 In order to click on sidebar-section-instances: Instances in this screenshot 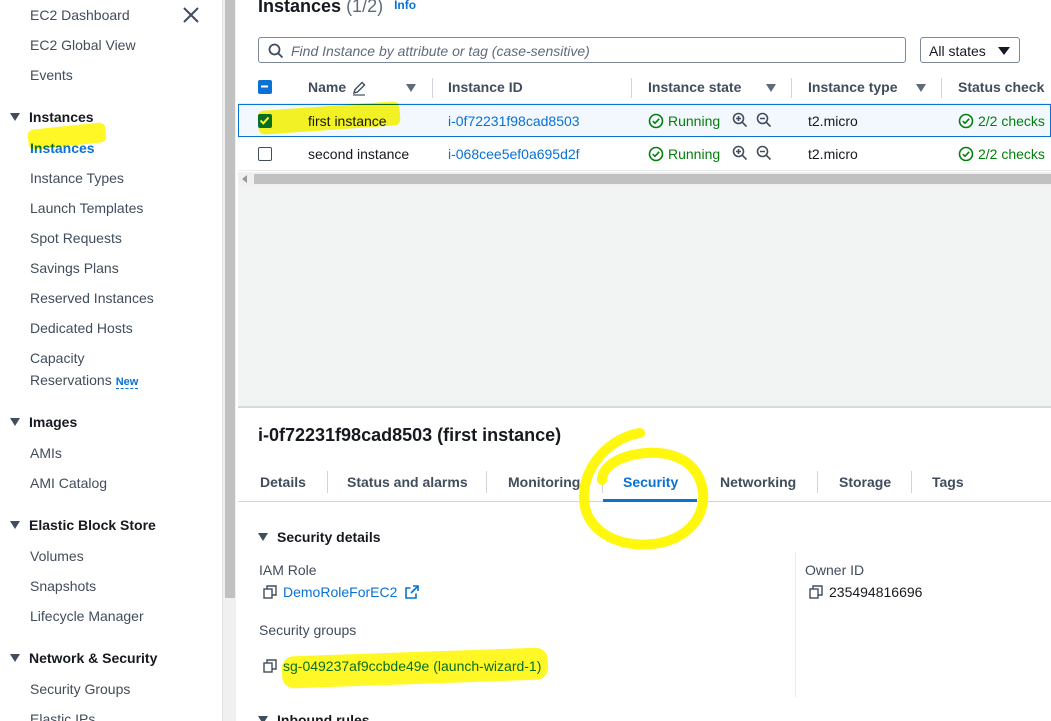, I will do `click(52, 117)`.